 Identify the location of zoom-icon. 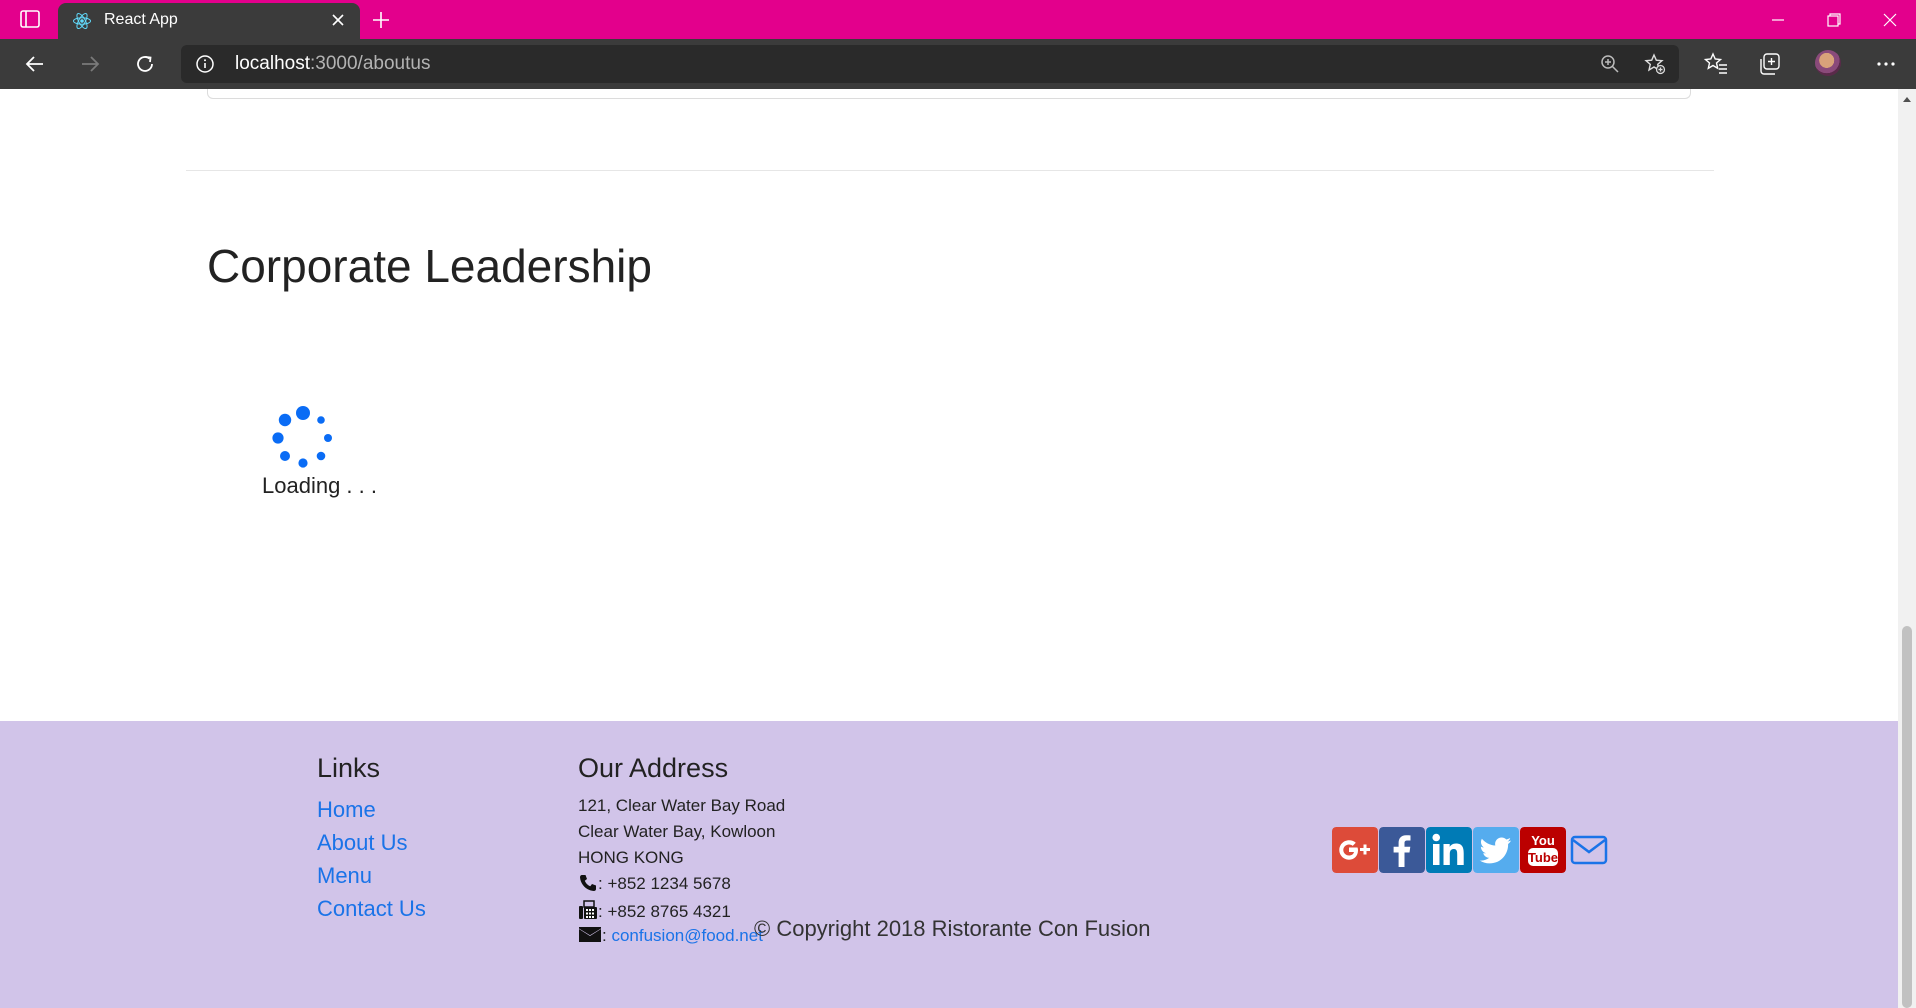
(1610, 64).